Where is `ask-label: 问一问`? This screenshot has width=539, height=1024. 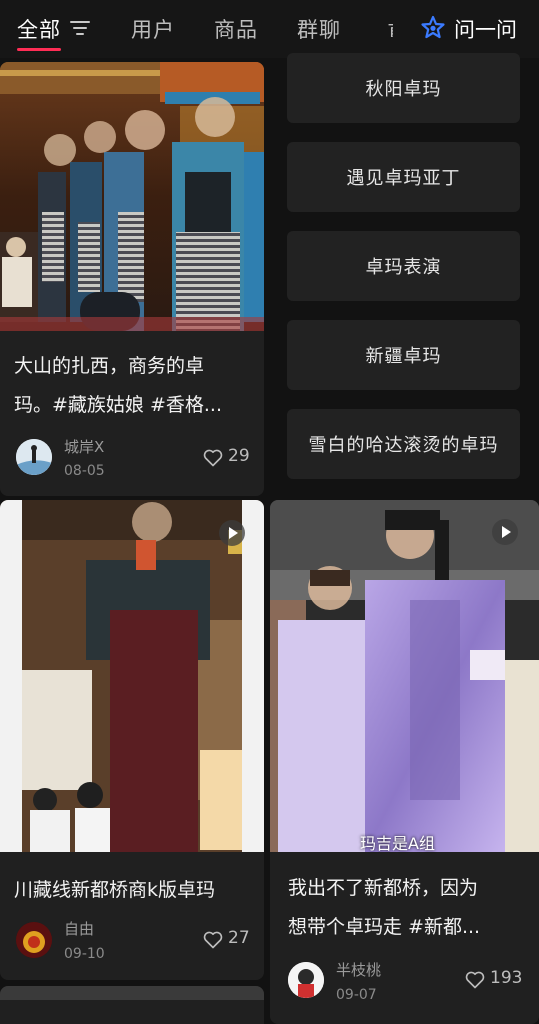
ask-label: 问一问 is located at coordinates (485, 30).